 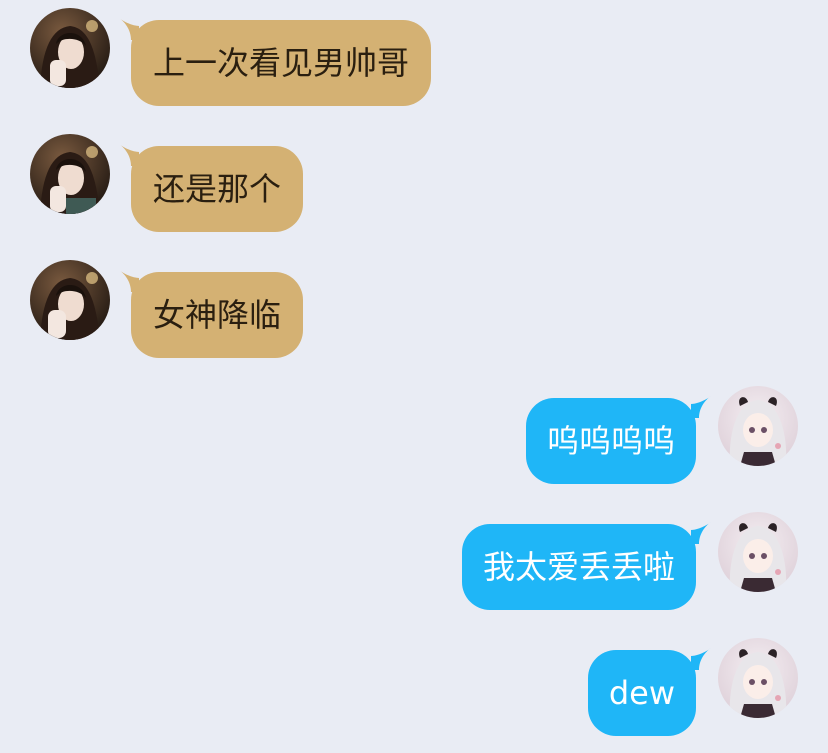 I want to click on message-bubble: 还是那个, so click(x=217, y=189).